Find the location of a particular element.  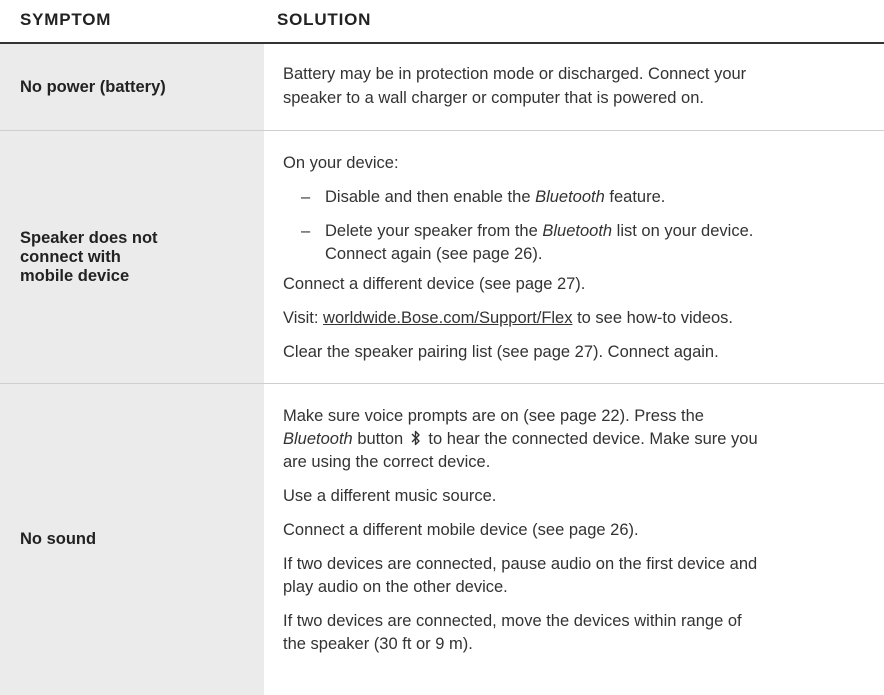

solution-column-header: SOLUTION is located at coordinates (324, 19).